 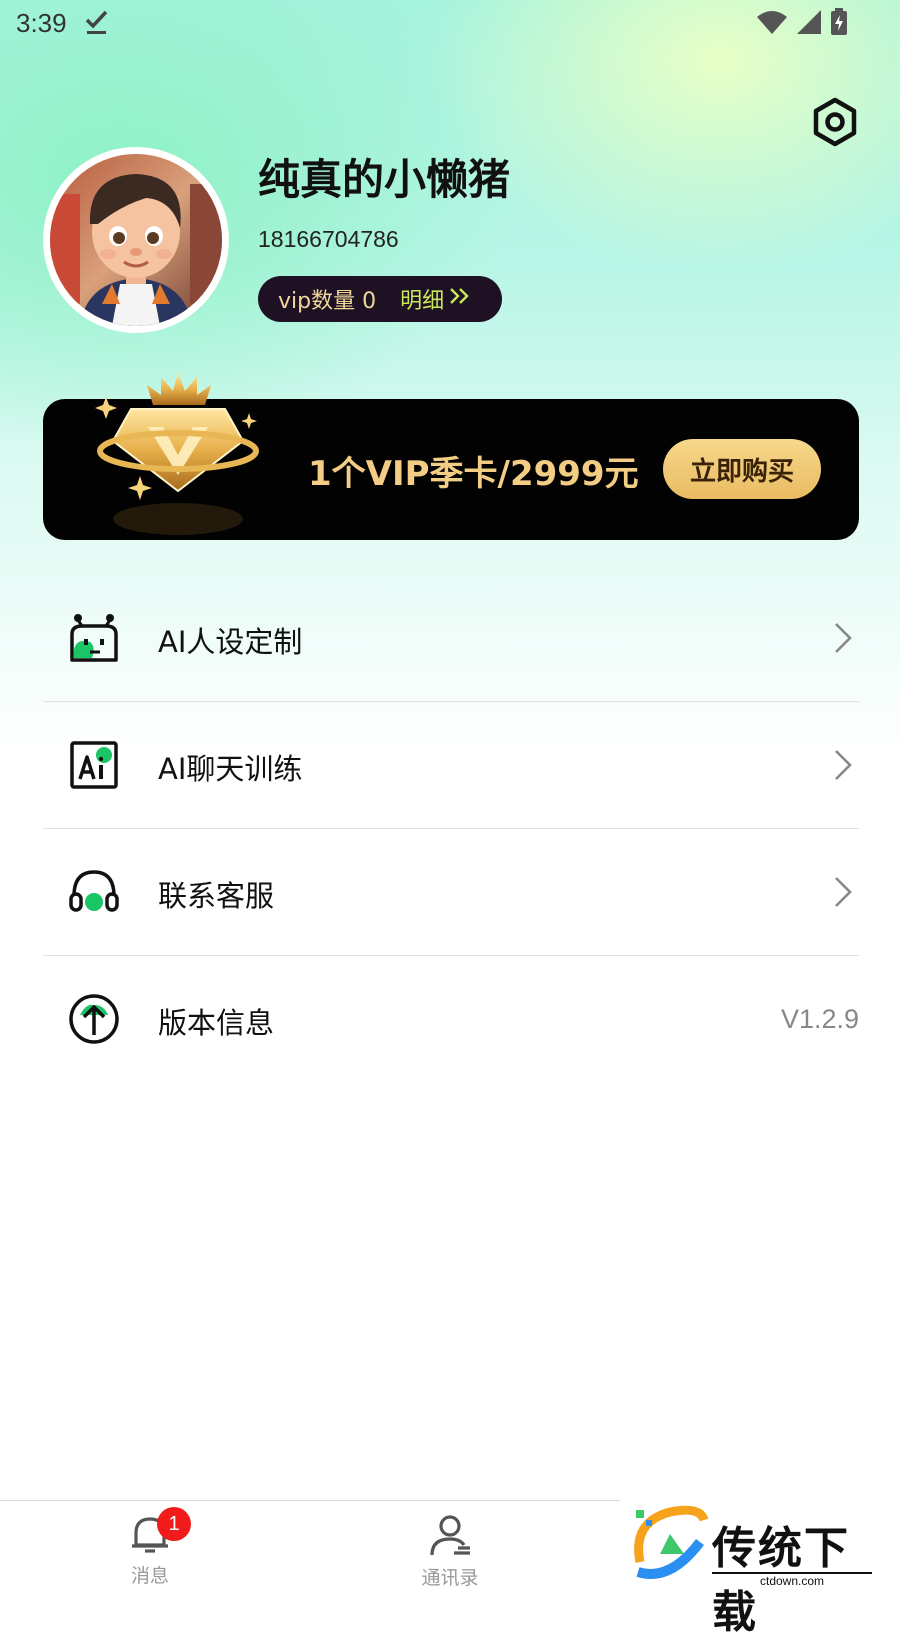 What do you see at coordinates (792, 1580) in the screenshot?
I see `watermark-url: ctdown.com` at bounding box center [792, 1580].